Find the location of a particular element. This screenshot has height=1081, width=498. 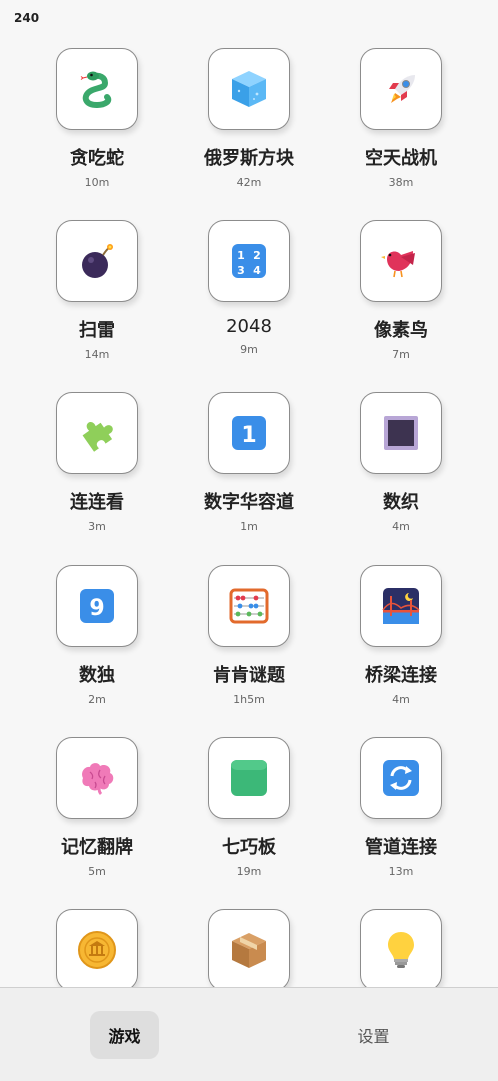

svg-text: 3 is located at coordinates (241, 270).